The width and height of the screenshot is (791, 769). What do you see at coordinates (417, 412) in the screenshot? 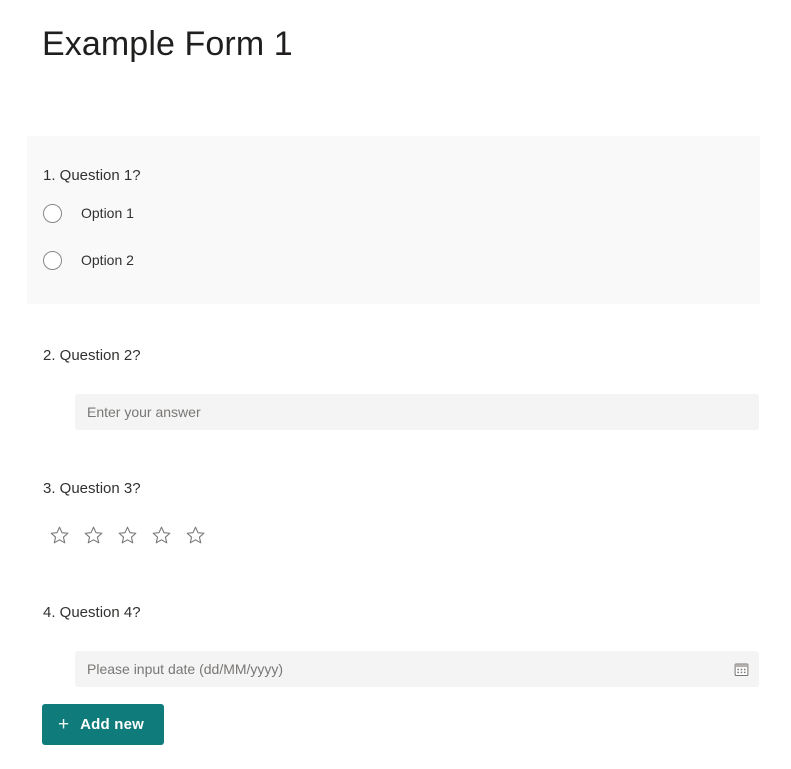
I see `answer-input: Enter your answer` at bounding box center [417, 412].